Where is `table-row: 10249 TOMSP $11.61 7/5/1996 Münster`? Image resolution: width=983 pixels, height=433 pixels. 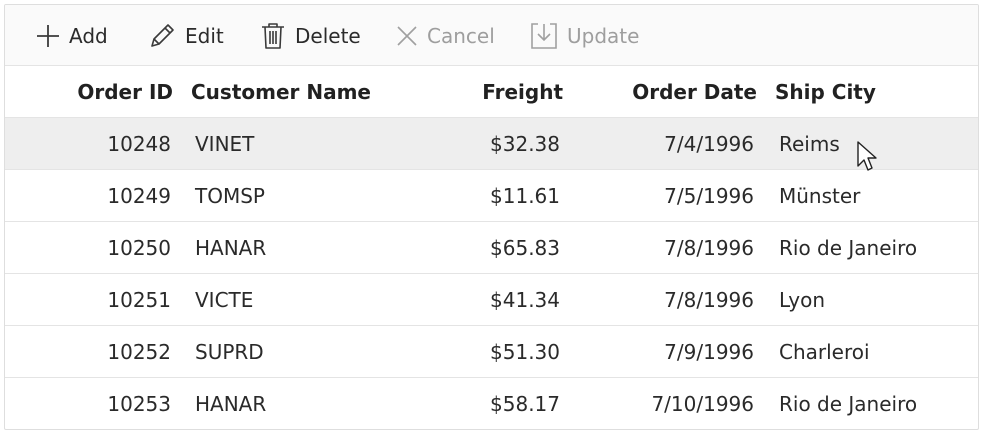
table-row: 10249 TOMSP $11.61 7/5/1996 Münster is located at coordinates (491, 196).